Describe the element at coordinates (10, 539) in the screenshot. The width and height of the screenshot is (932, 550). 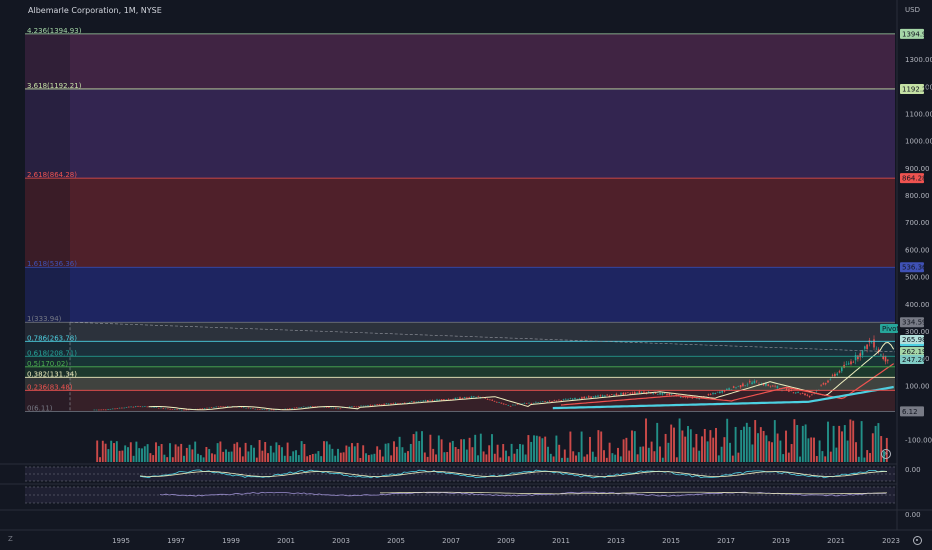
I see `timezone-label: Z` at that location.